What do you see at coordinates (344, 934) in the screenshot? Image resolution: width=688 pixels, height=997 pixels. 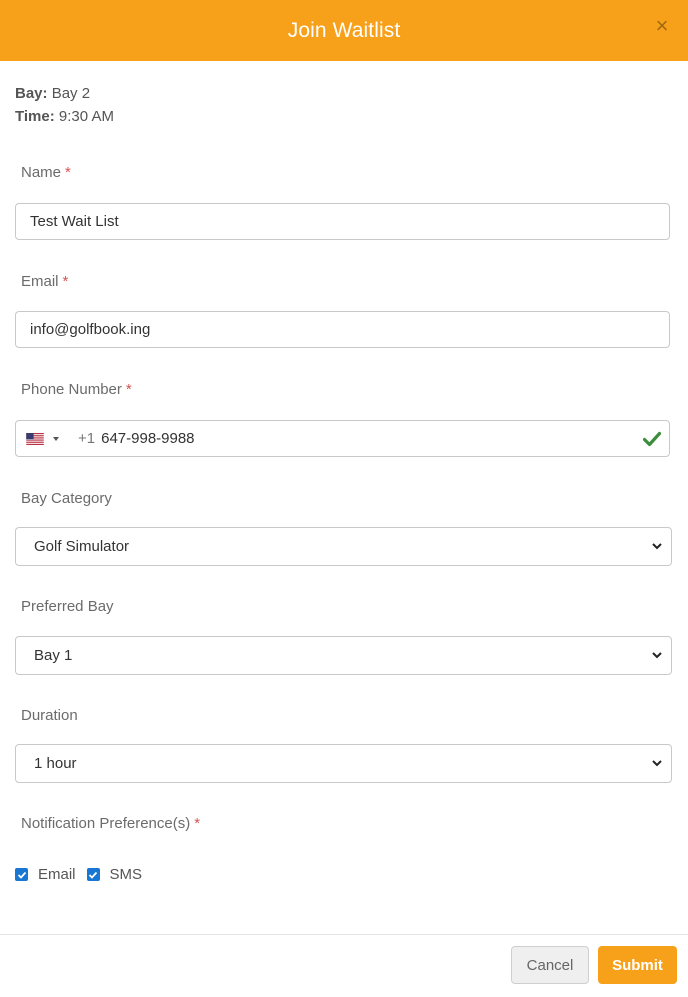 I see `footer-divider` at bounding box center [344, 934].